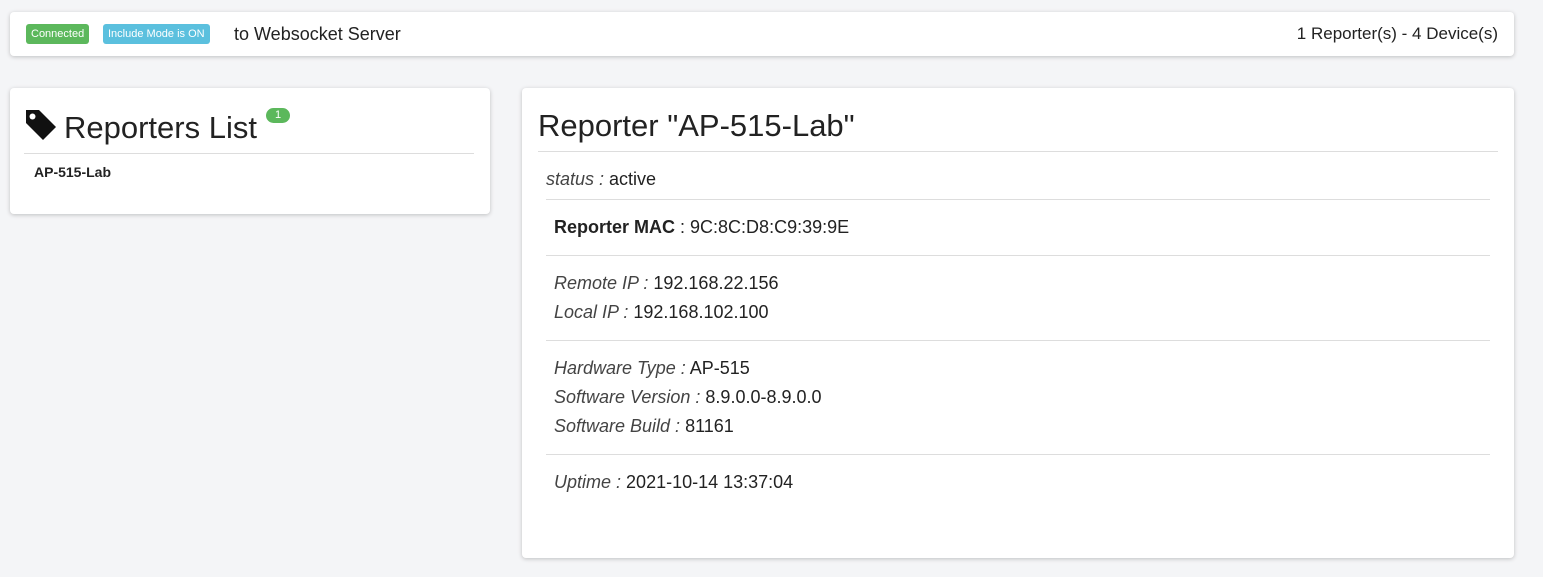 Image resolution: width=1543 pixels, height=577 pixels. Describe the element at coordinates (601, 283) in the screenshot. I see `remote-ip-label: Remote IP :` at that location.